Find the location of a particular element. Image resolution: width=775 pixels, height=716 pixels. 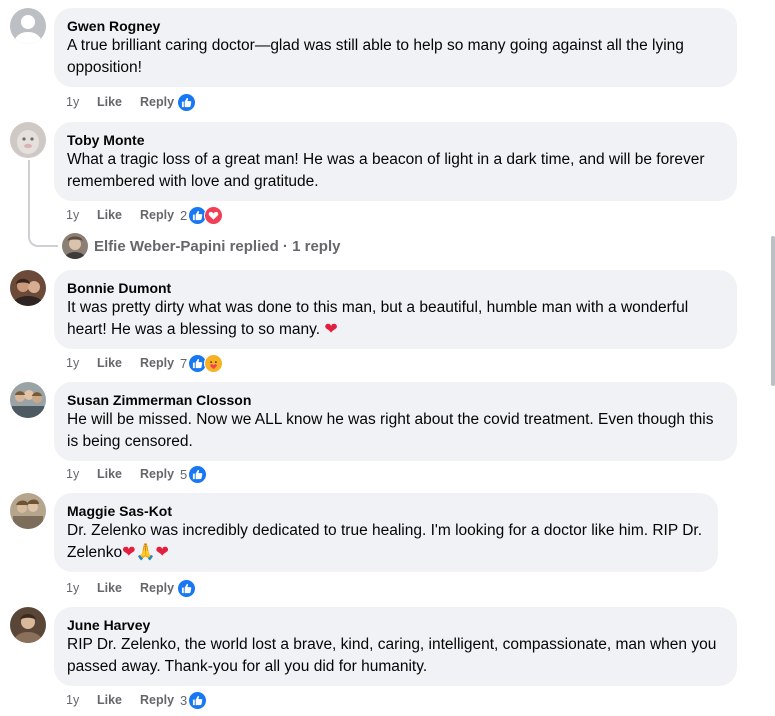

reaction-summary: 7 is located at coordinates (202, 363).